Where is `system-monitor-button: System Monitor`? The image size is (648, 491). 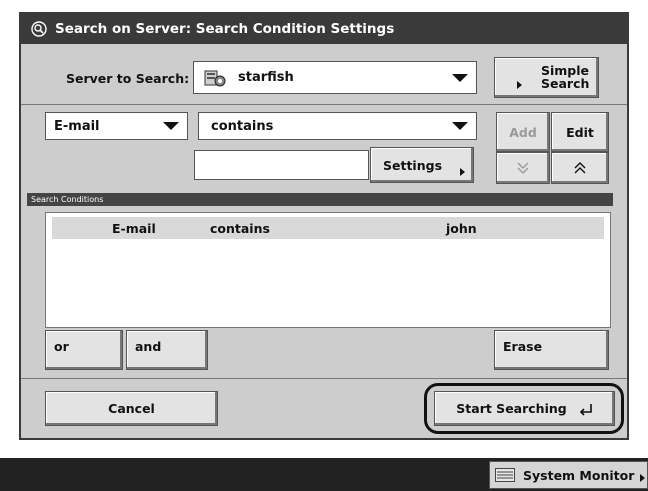
system-monitor-button: System Monitor is located at coordinates (568, 475).